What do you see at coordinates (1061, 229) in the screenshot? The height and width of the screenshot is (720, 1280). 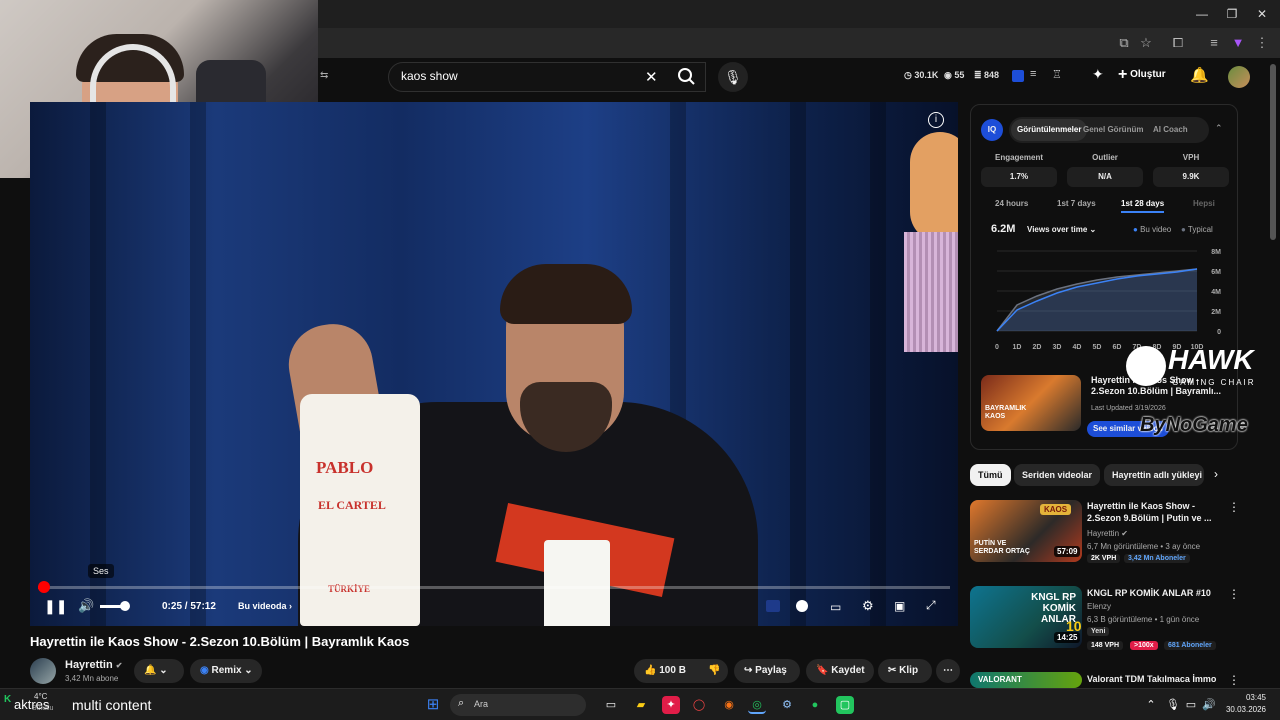 I see `views-selector: Views over time ⌄` at bounding box center [1061, 229].